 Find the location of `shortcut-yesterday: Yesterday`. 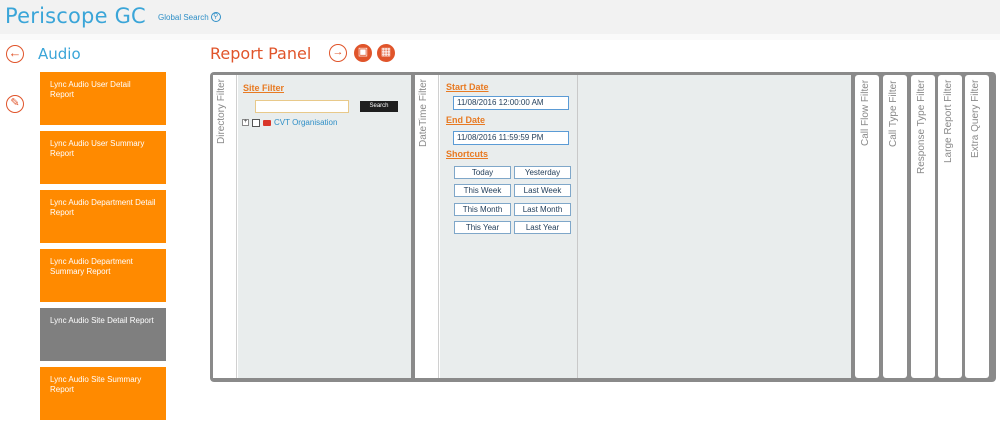

shortcut-yesterday: Yesterday is located at coordinates (542, 172).